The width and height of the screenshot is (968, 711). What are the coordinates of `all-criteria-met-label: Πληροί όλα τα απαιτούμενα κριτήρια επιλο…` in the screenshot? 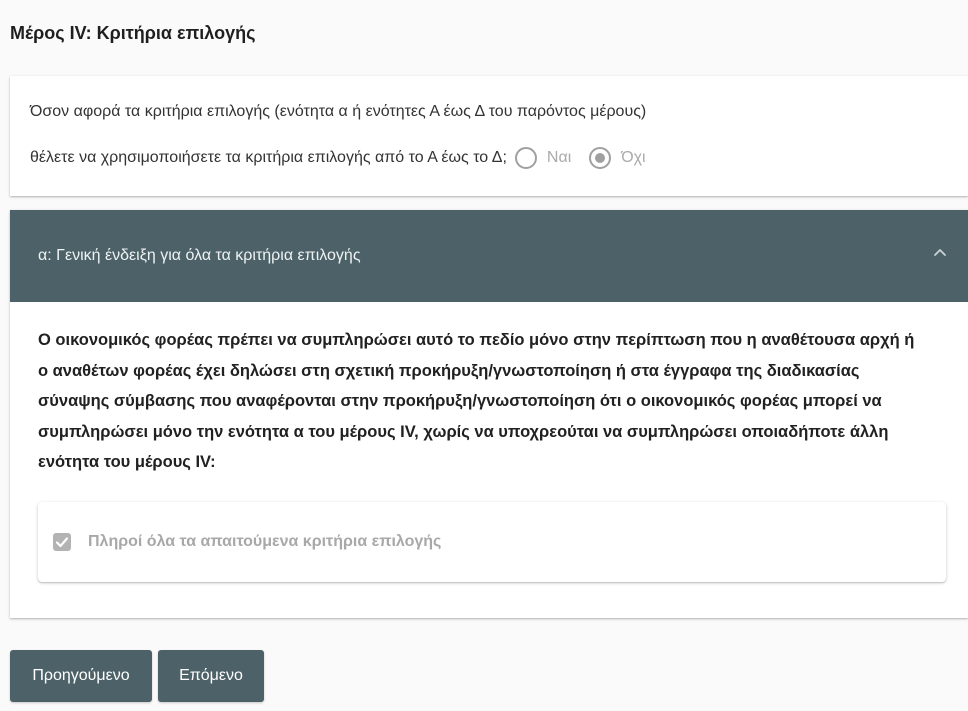 It's located at (264, 542).